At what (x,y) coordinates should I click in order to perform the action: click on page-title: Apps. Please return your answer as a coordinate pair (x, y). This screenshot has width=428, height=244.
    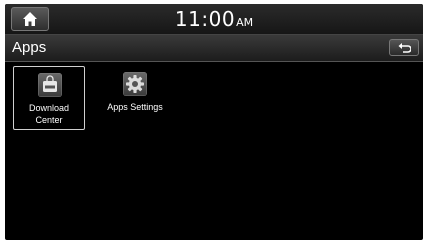
    Looking at the image, I should click on (29, 47).